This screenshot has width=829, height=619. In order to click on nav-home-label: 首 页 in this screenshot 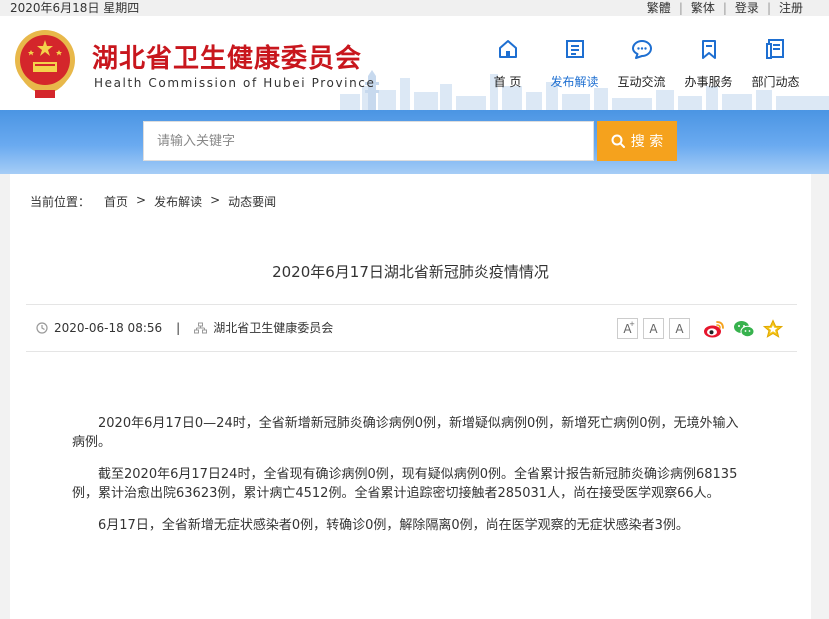, I will do `click(507, 82)`.